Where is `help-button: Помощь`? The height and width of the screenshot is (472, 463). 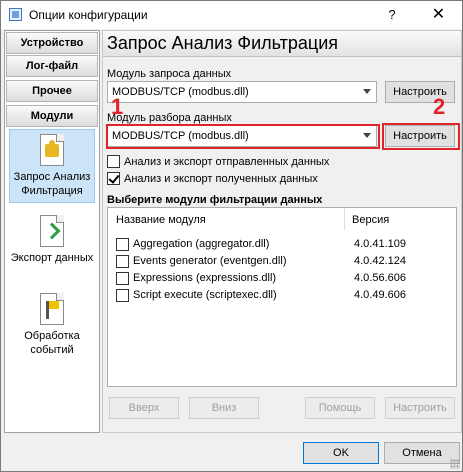
help-button: Помощь is located at coordinates (340, 408).